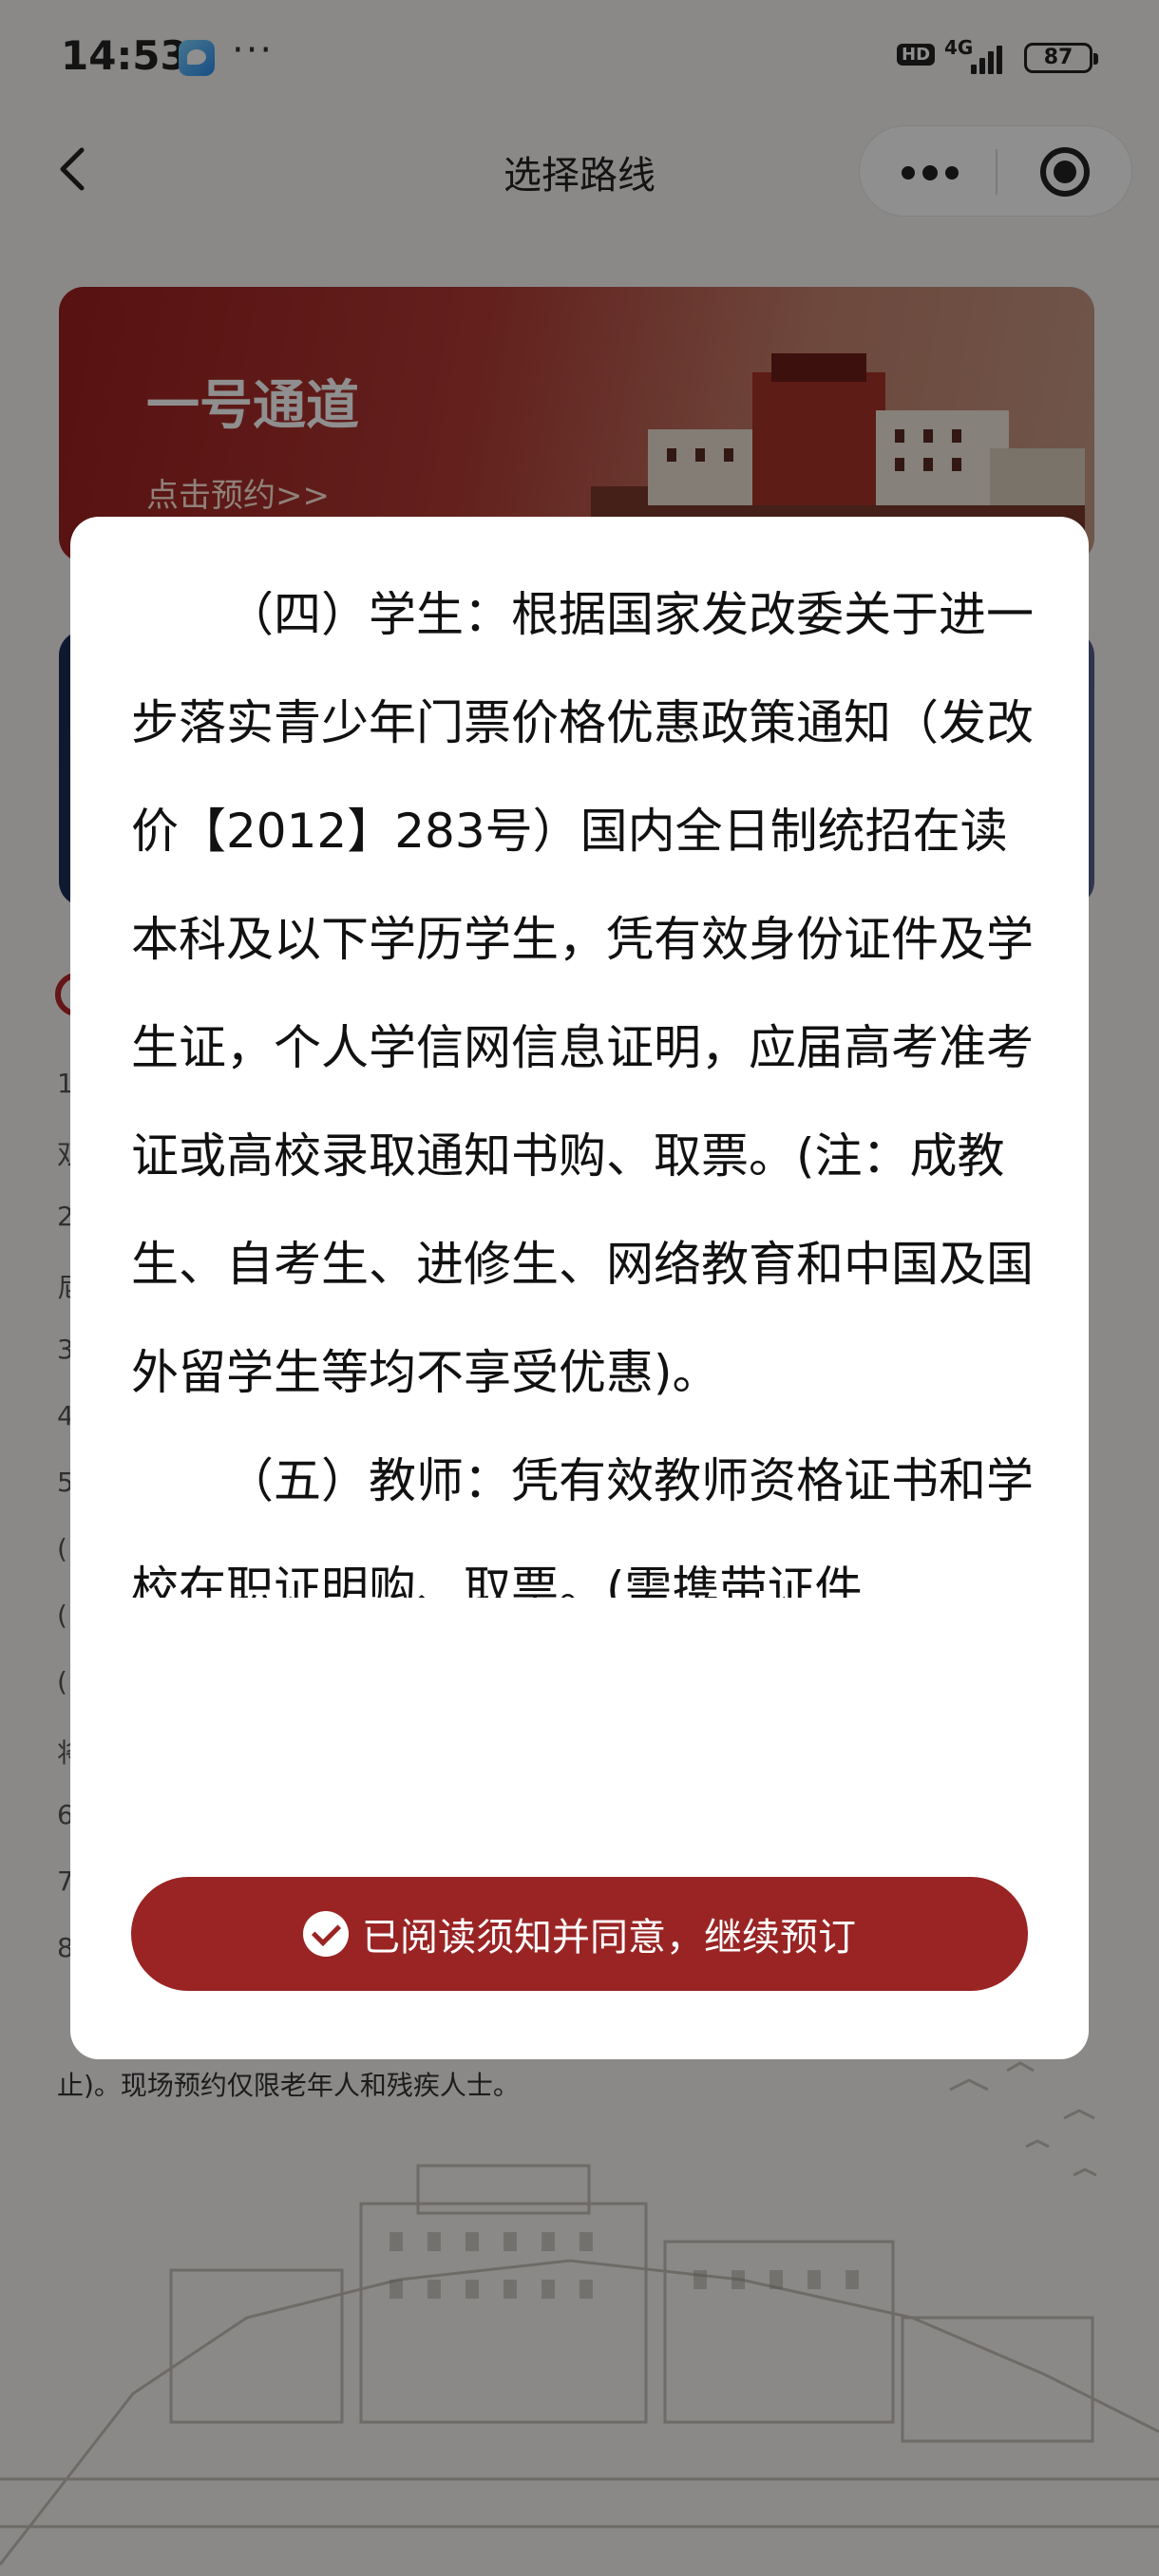 The image size is (1159, 2576). Describe the element at coordinates (609, 1938) in the screenshot. I see `agree-button-label: 已阅读须知并同意，继续预订` at that location.